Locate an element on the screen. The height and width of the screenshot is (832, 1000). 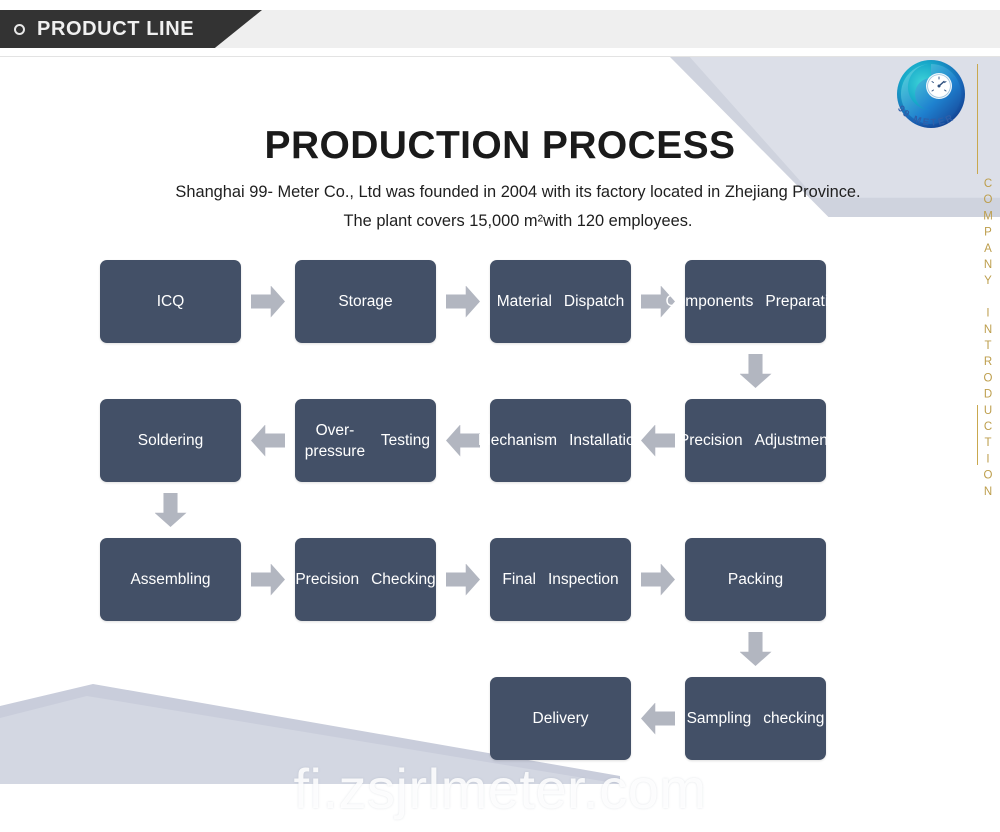
process-step-label: Dispatch is located at coordinates (594, 301).